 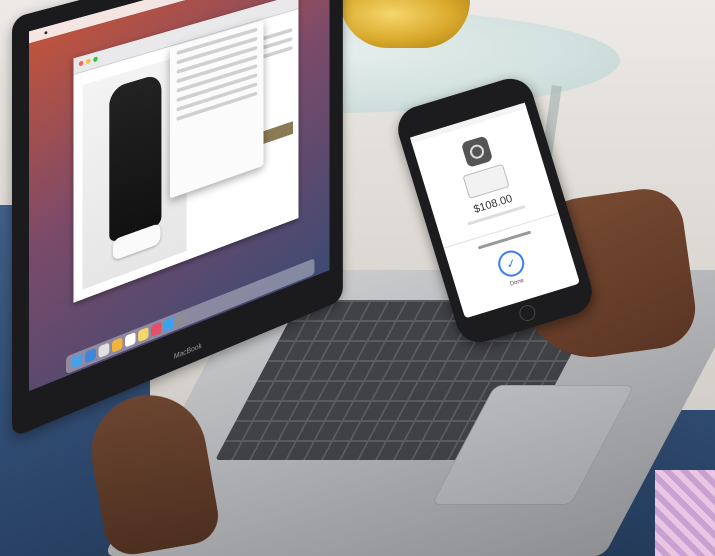 What do you see at coordinates (511, 263) in the screenshot?
I see `checkmark-icon: ✓` at bounding box center [511, 263].